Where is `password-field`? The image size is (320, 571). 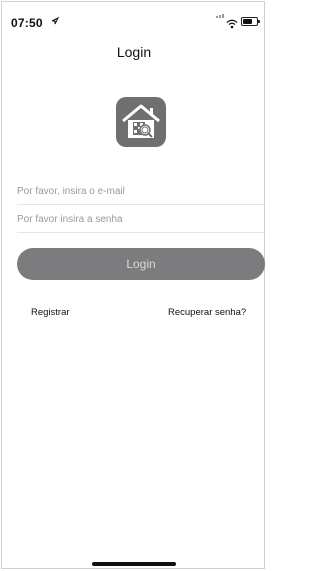
password-field is located at coordinates (141, 219).